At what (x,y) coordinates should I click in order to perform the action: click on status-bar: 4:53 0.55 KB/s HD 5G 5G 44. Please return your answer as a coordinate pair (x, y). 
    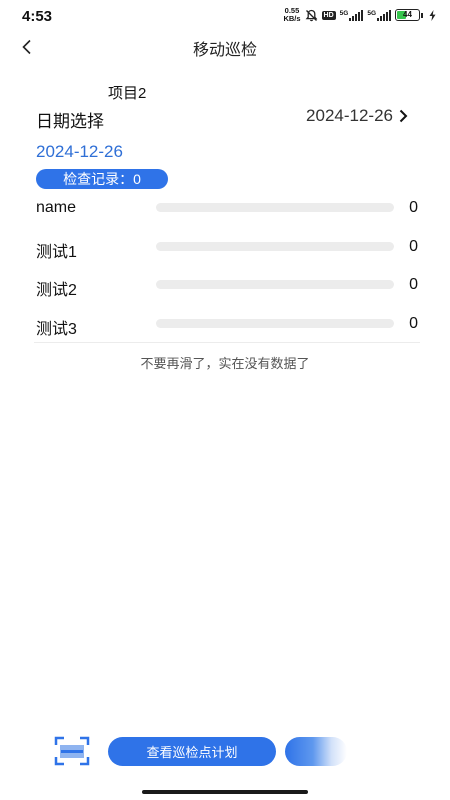
    Looking at the image, I should click on (225, 16).